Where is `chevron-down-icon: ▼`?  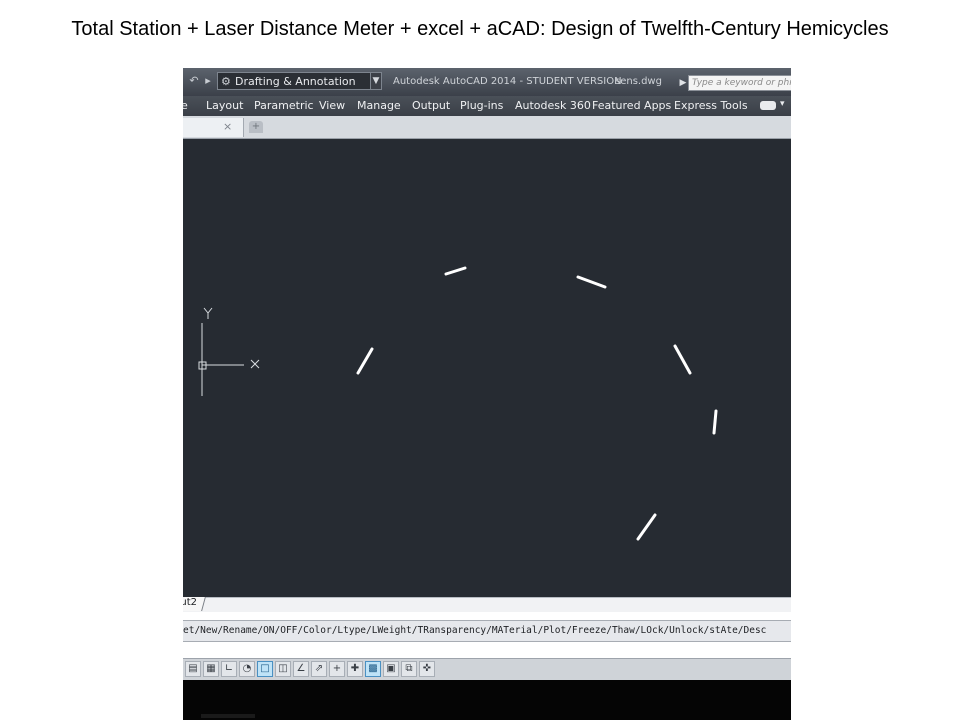 chevron-down-icon: ▼ is located at coordinates (376, 81).